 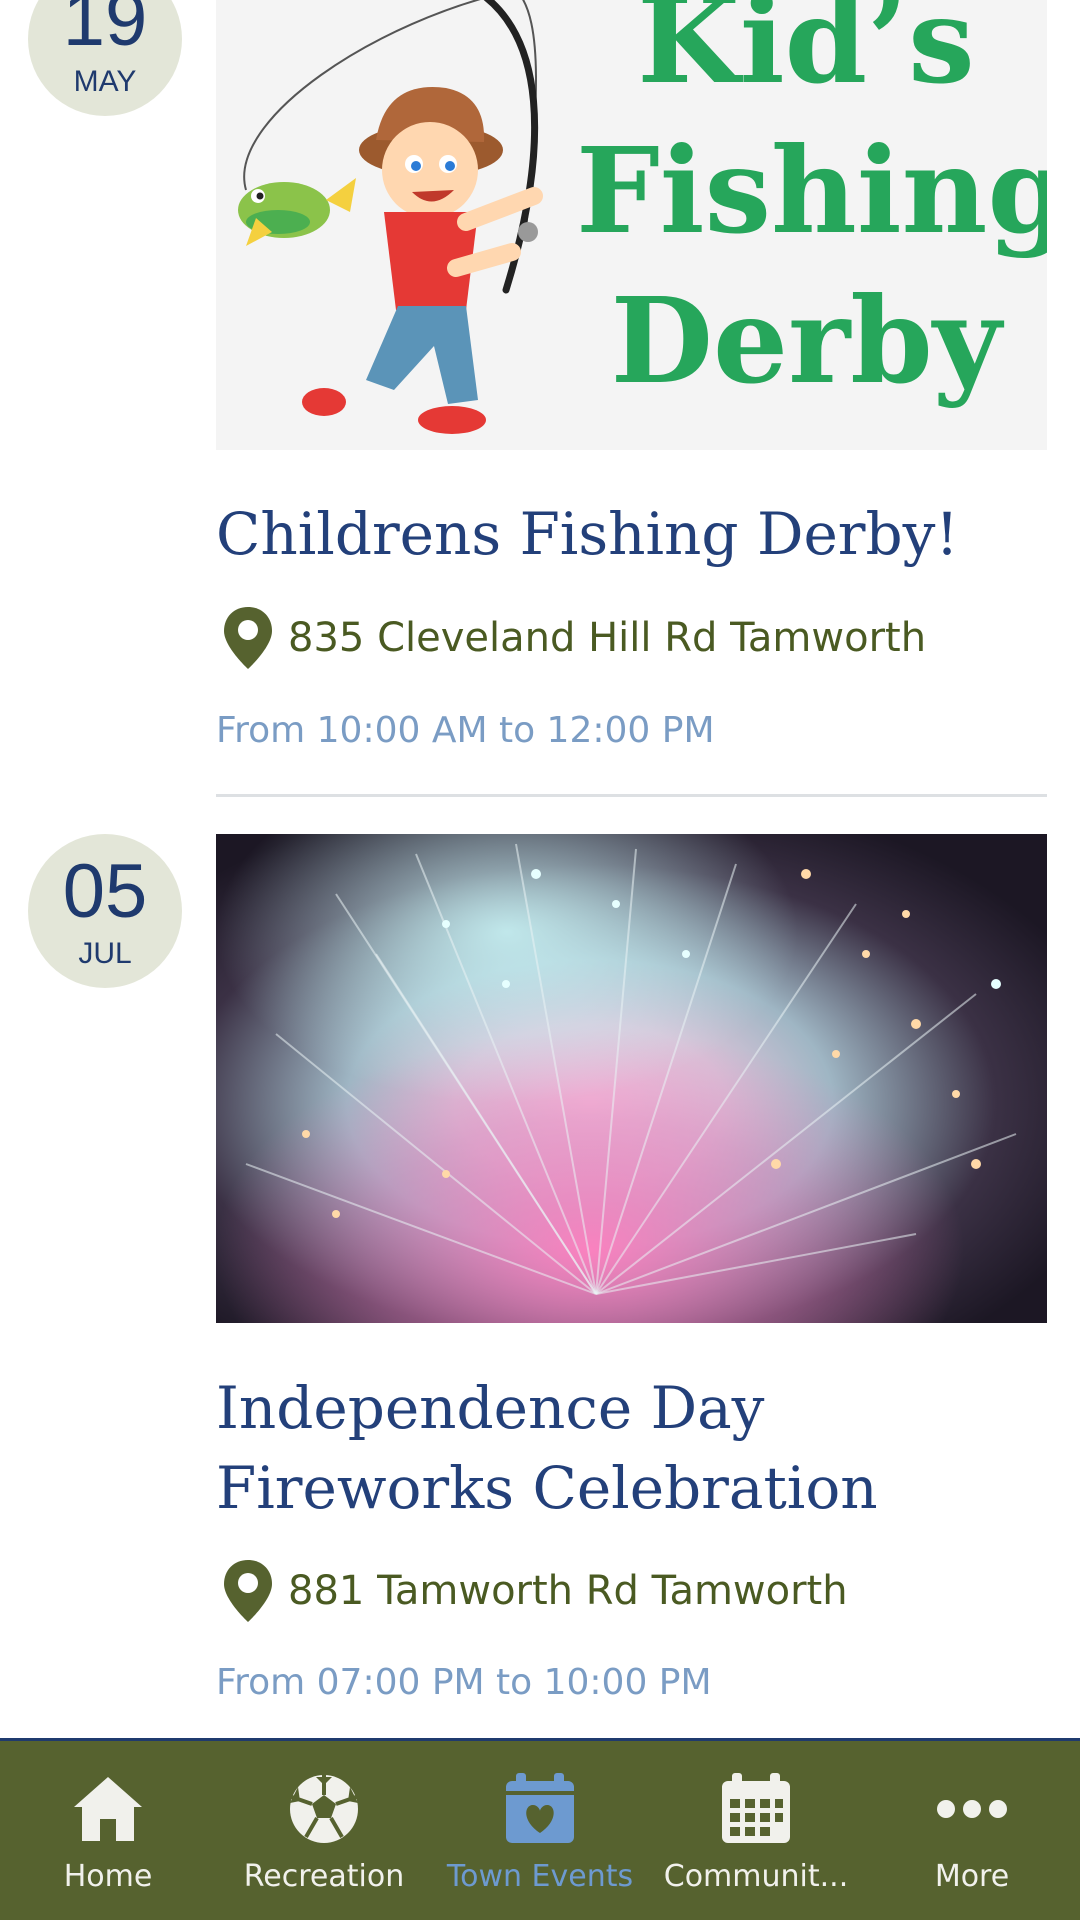 What do you see at coordinates (105, 891) in the screenshot?
I see `date-day: 05` at bounding box center [105, 891].